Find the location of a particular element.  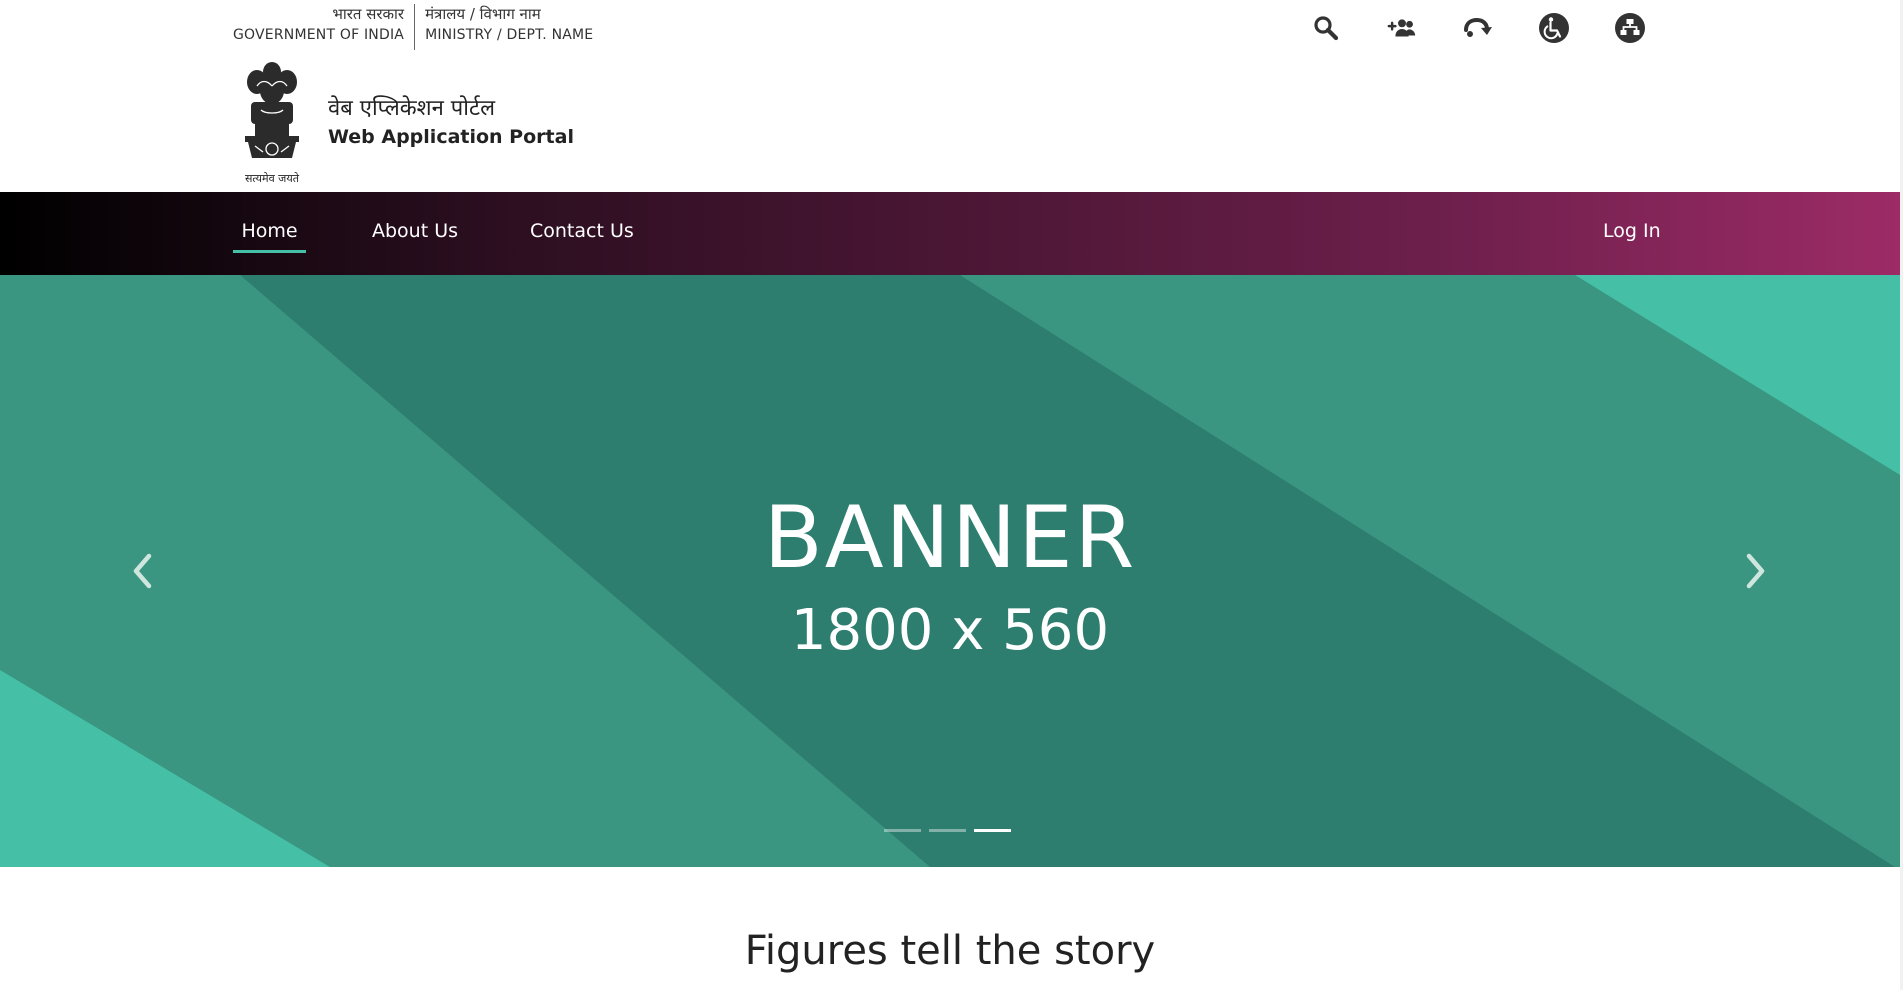

nav-about-us: About Us is located at coordinates (415, 233).